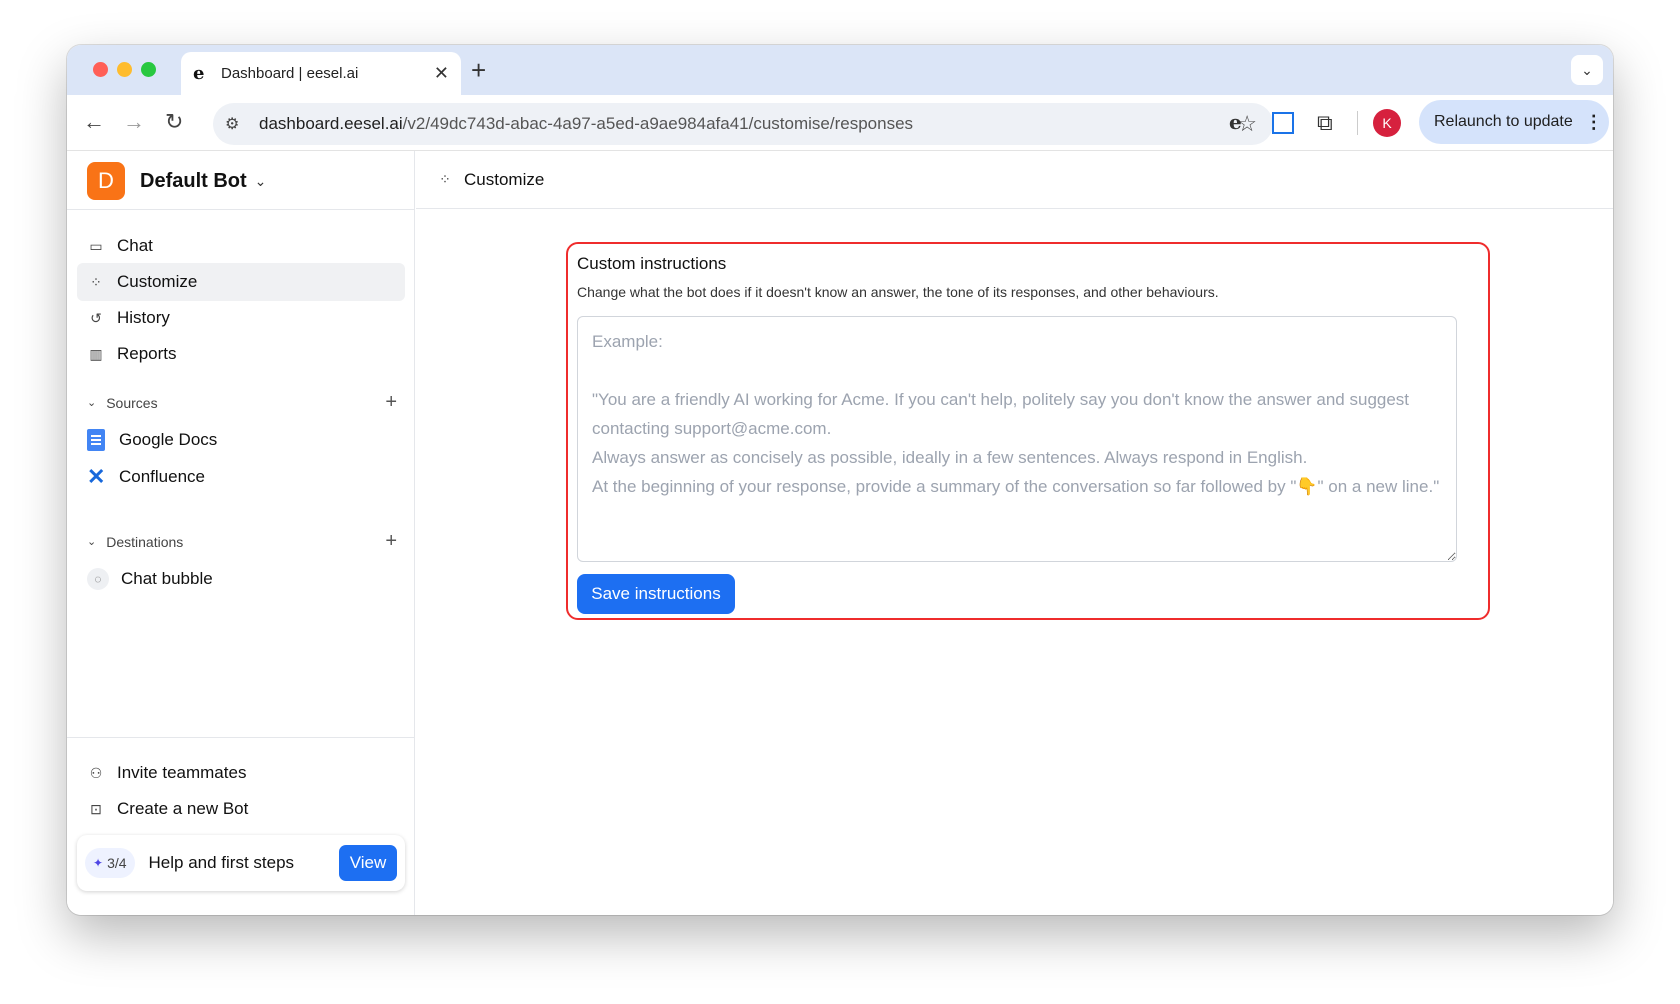  I want to click on sidebar-item-customize: ⁘ Customize, so click(241, 282).